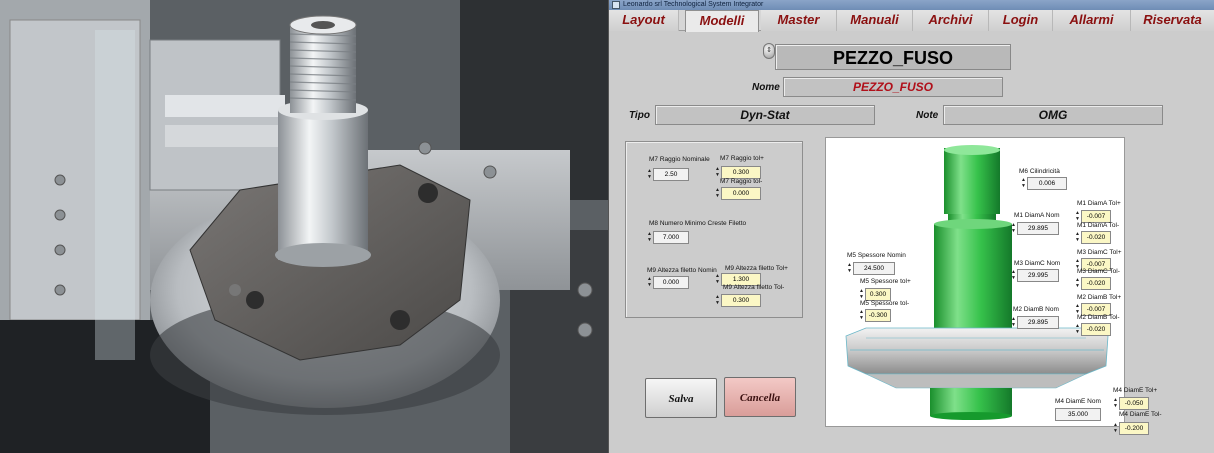 The image size is (1214, 453). Describe the element at coordinates (1172, 20) in the screenshot. I see `tab-riservata: Riservata` at that location.